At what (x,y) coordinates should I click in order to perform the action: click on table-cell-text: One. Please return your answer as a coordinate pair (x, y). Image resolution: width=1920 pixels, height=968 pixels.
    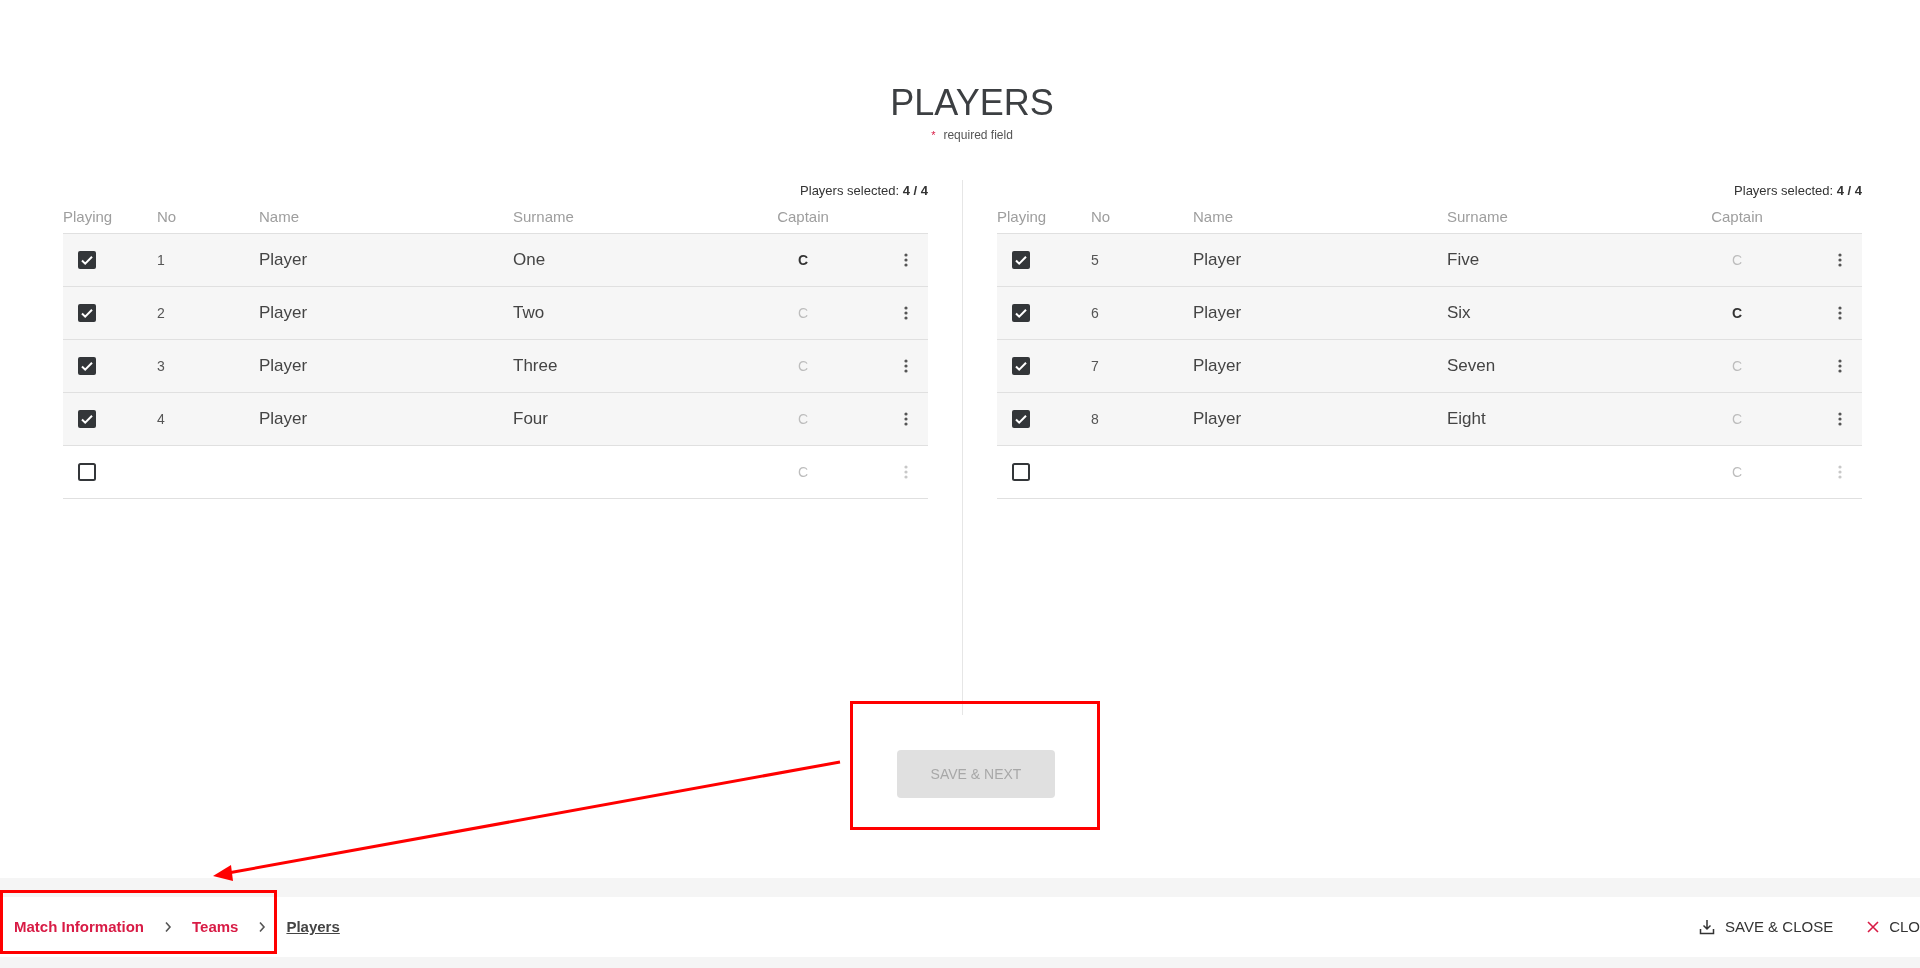
    Looking at the image, I should click on (529, 260).